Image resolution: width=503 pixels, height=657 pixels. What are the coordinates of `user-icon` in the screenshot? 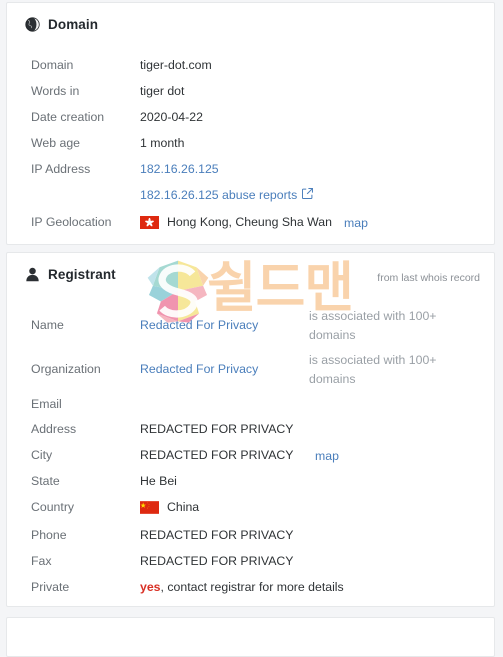 It's located at (32, 274).